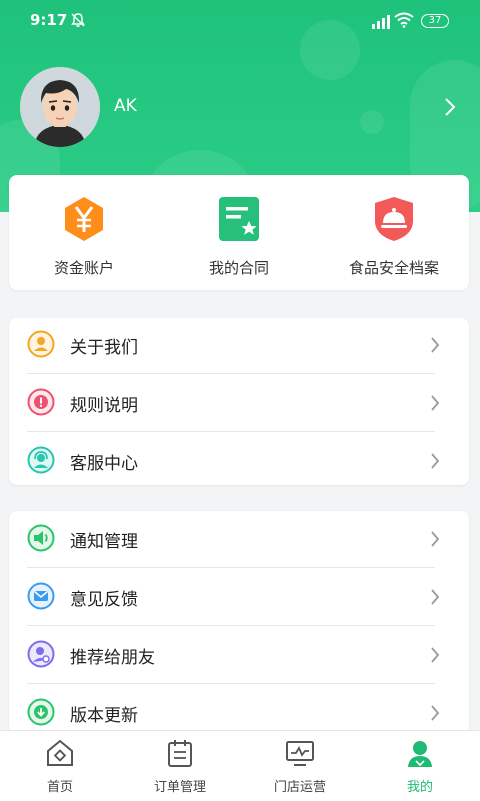  What do you see at coordinates (112, 658) in the screenshot?
I see `menu-item-label: 推荐给朋友` at bounding box center [112, 658].